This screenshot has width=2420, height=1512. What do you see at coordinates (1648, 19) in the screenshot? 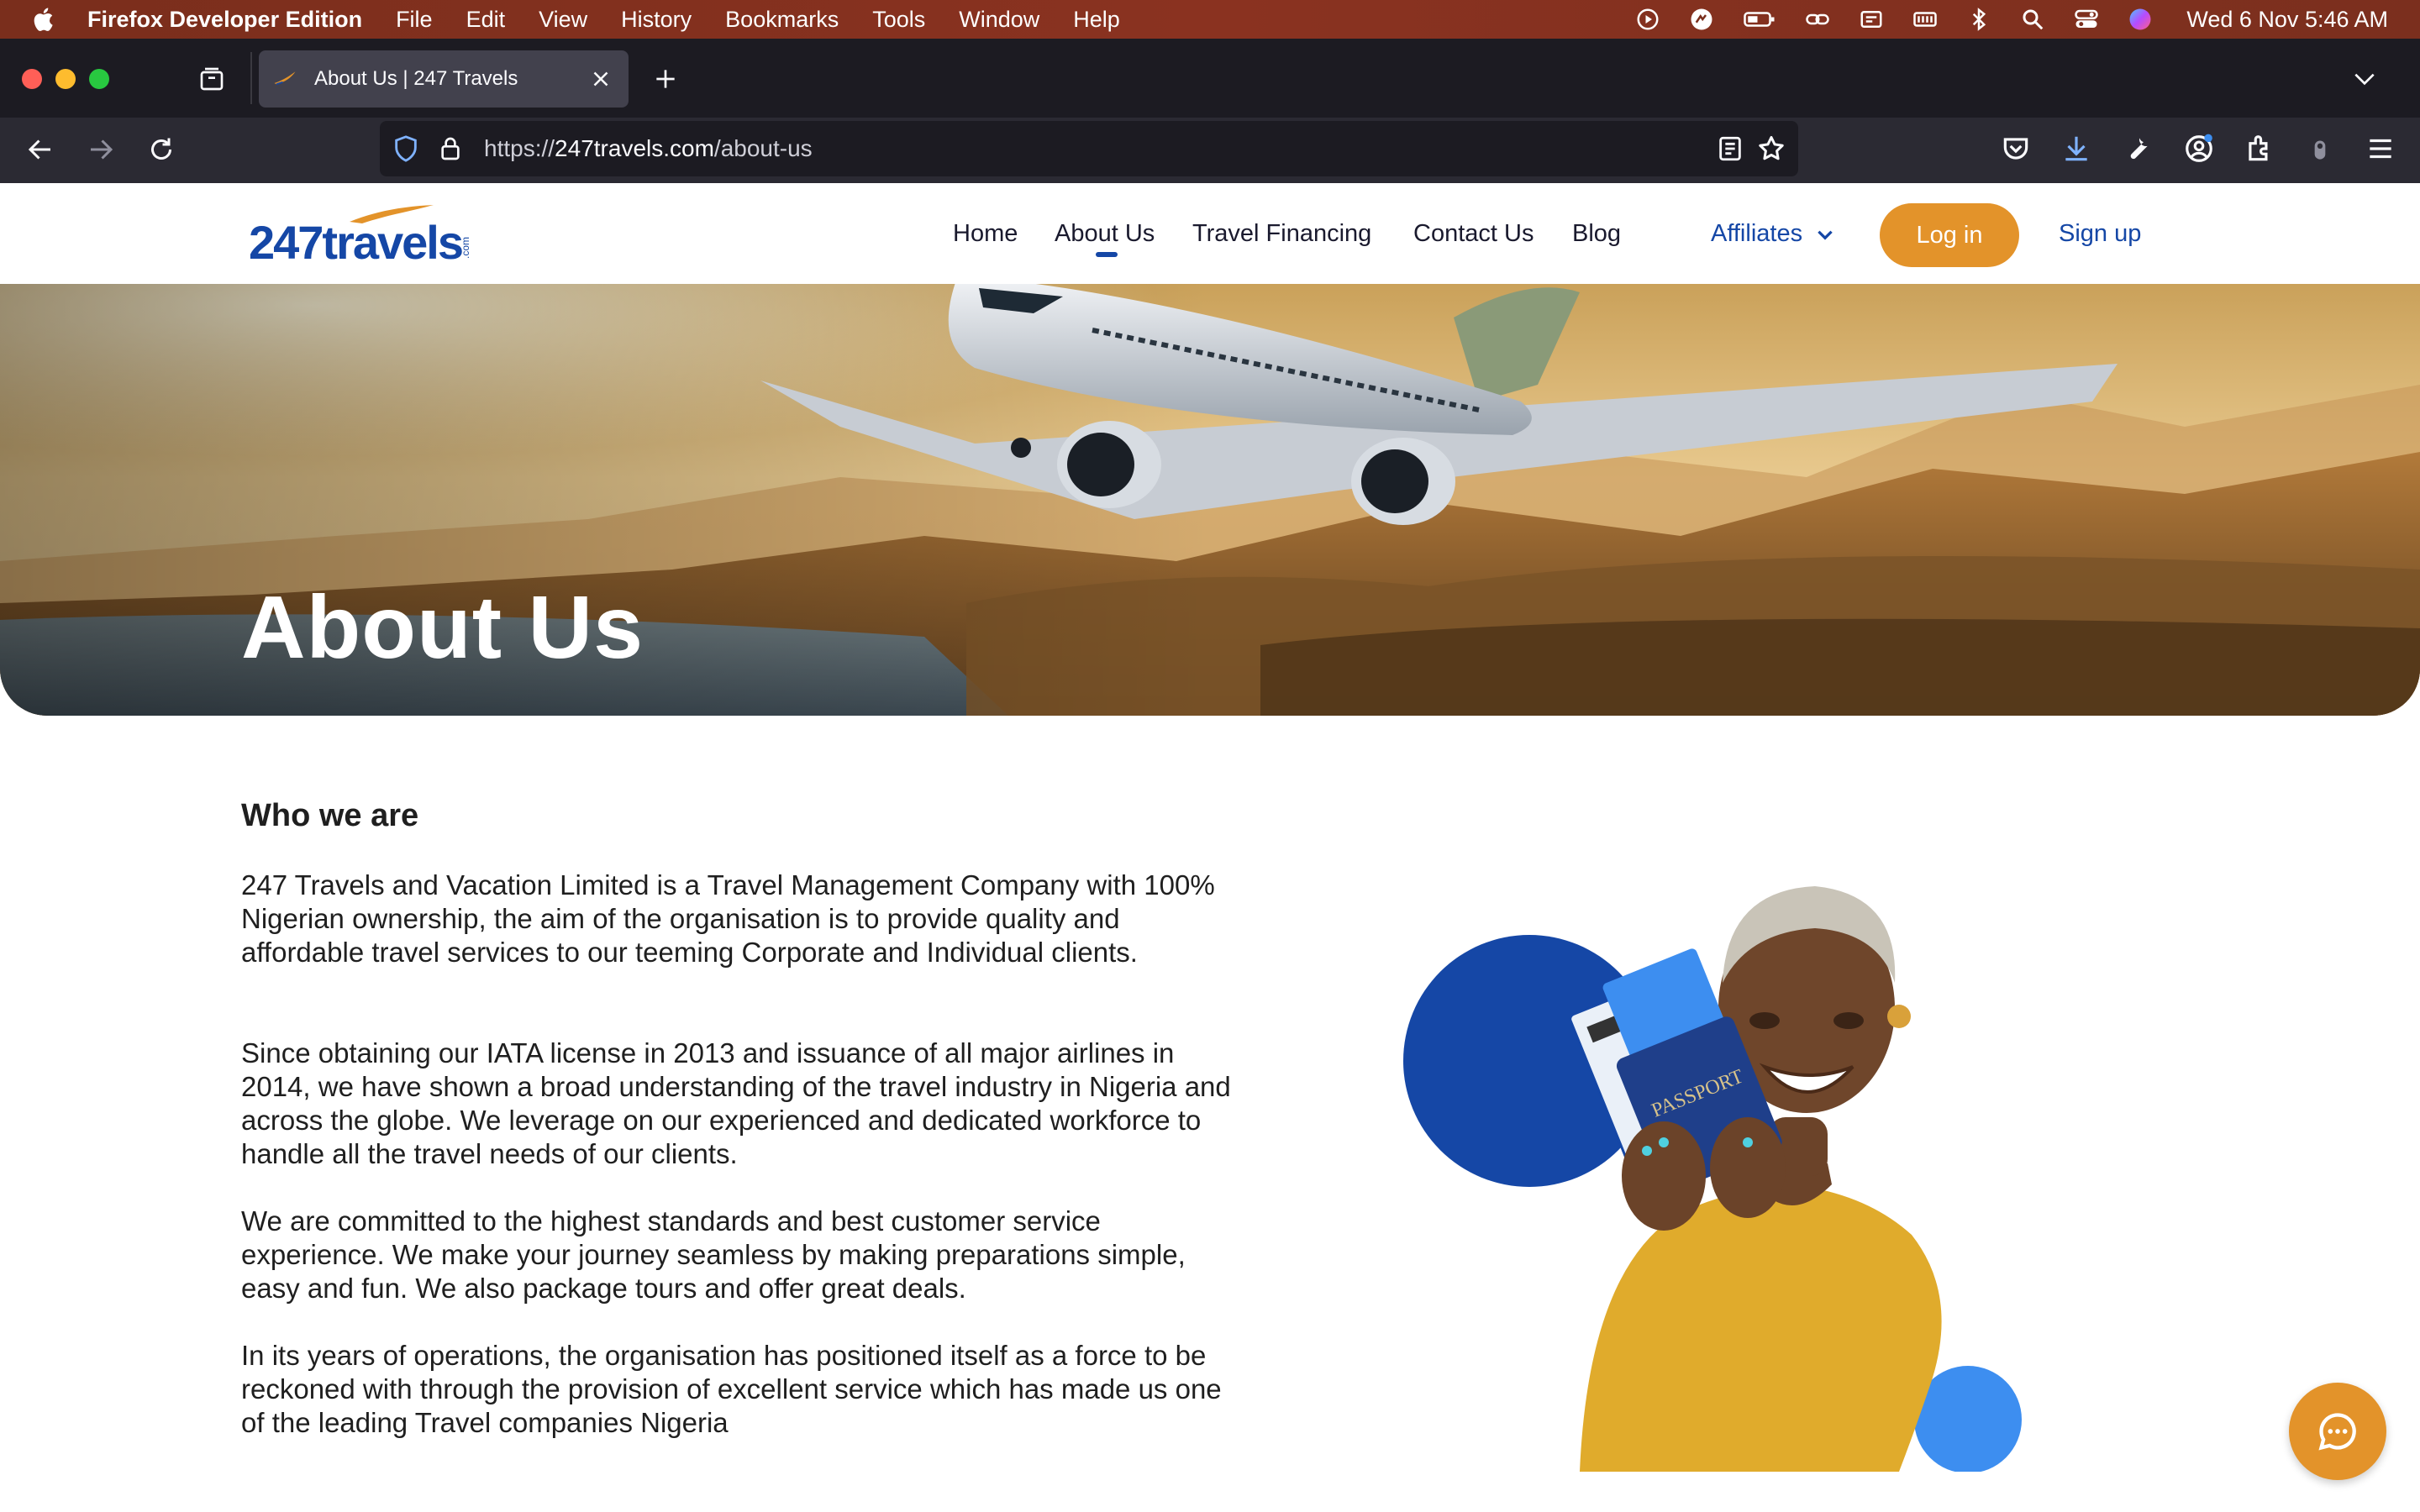
I see `screen-record-icon` at bounding box center [1648, 19].